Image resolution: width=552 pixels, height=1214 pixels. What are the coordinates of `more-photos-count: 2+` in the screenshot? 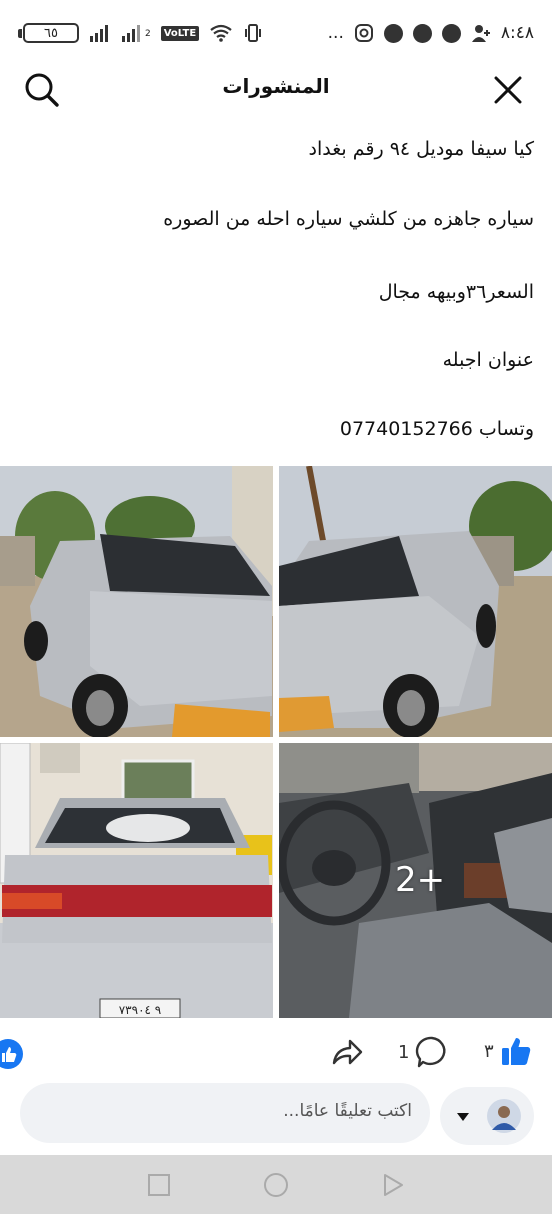 It's located at (420, 880).